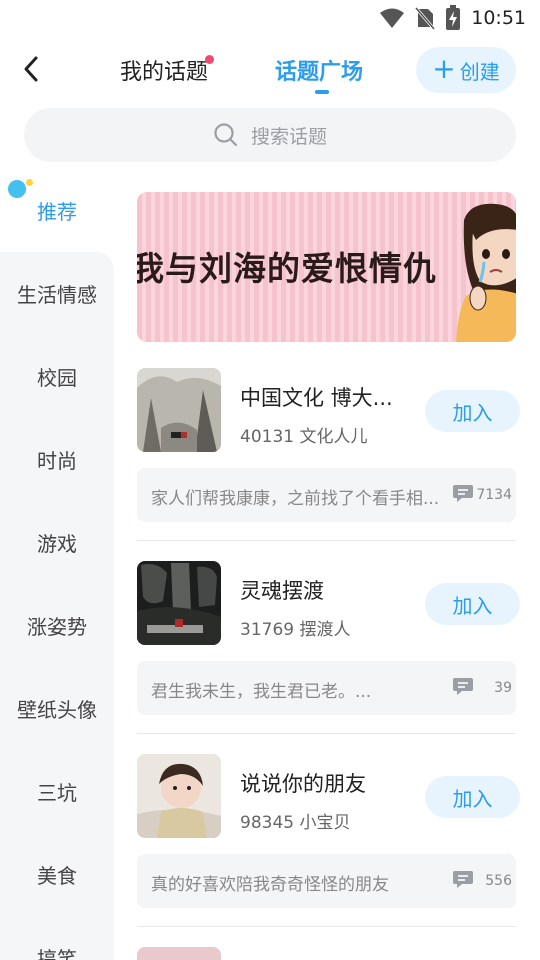 This screenshot has height=960, width=540. Describe the element at coordinates (498, 881) in the screenshot. I see `comment-count: 556` at that location.